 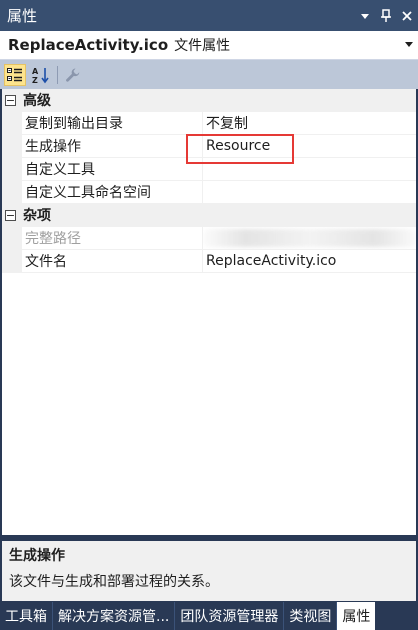 I want to click on property-value-redacted, so click(x=309, y=238).